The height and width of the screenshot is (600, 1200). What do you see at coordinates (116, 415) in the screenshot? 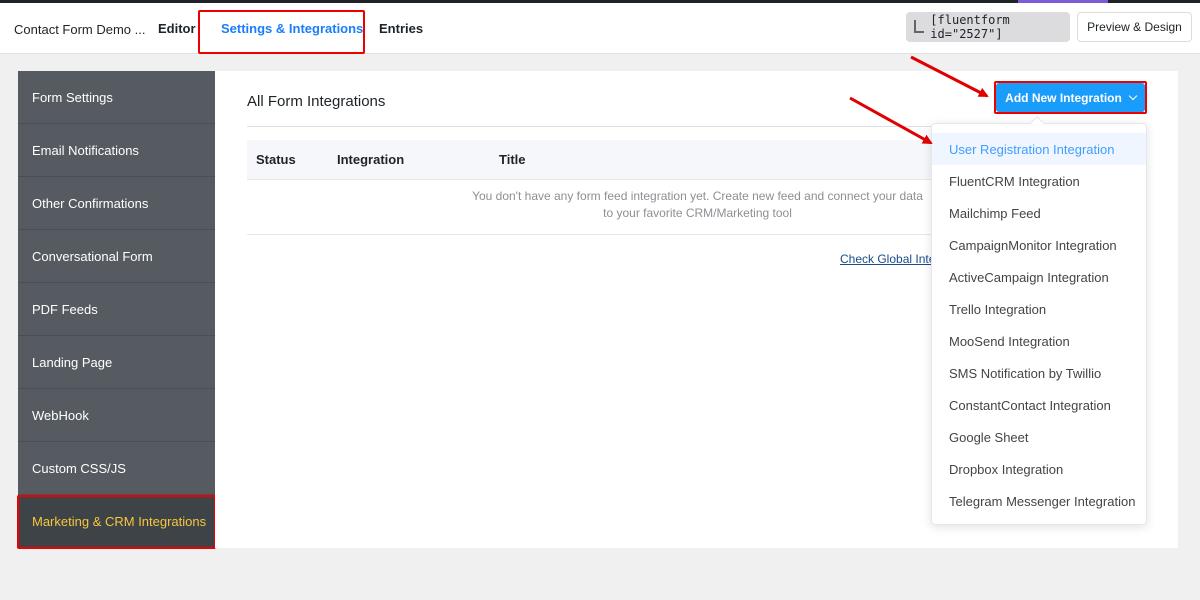
I see `sidebar-item-webhook: WebHook` at bounding box center [116, 415].